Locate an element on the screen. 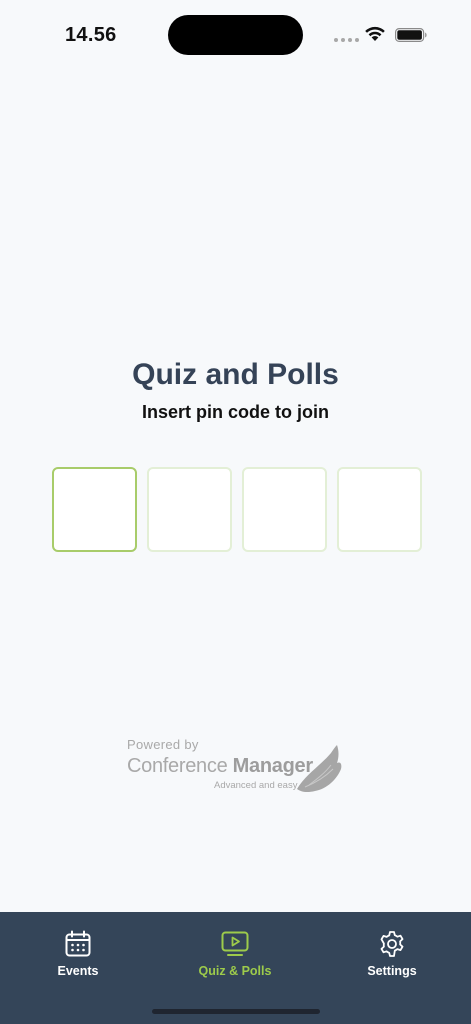 The image size is (471, 1024). bottom-tab-bar: Events Quiz & Polls Settings is located at coordinates (235, 968).